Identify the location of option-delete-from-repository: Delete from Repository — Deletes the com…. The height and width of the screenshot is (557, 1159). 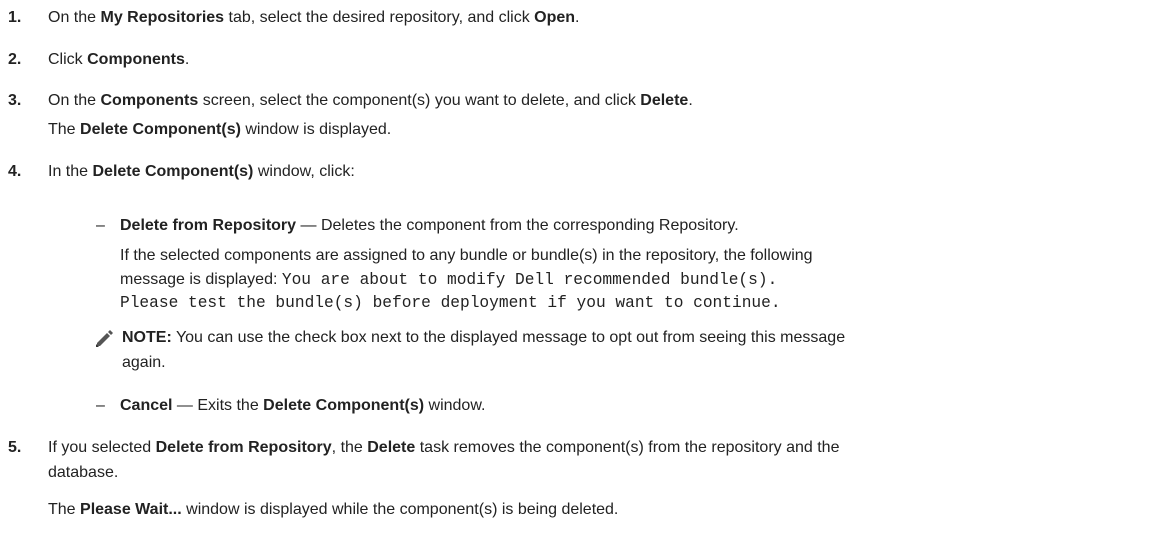
(429, 225).